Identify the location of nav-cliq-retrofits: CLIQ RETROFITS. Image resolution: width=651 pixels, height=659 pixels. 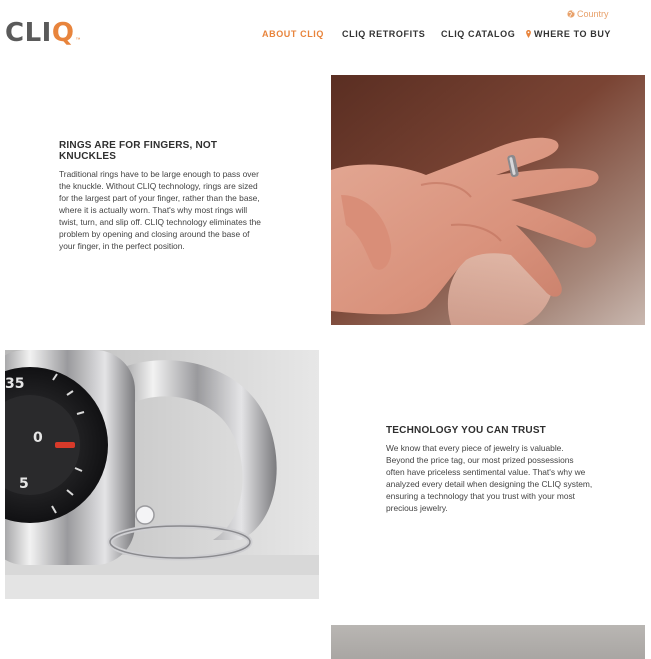
(383, 34).